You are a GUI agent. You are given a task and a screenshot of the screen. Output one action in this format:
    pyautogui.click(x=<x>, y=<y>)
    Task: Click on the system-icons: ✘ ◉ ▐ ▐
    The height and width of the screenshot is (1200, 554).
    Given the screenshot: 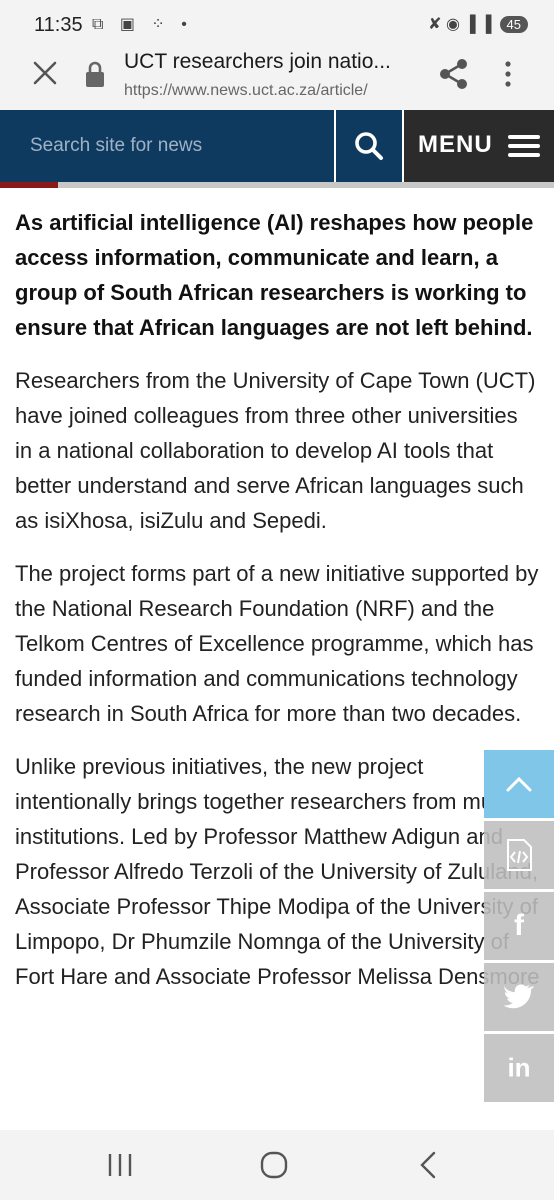 What is the action you would take?
    pyautogui.click(x=460, y=24)
    